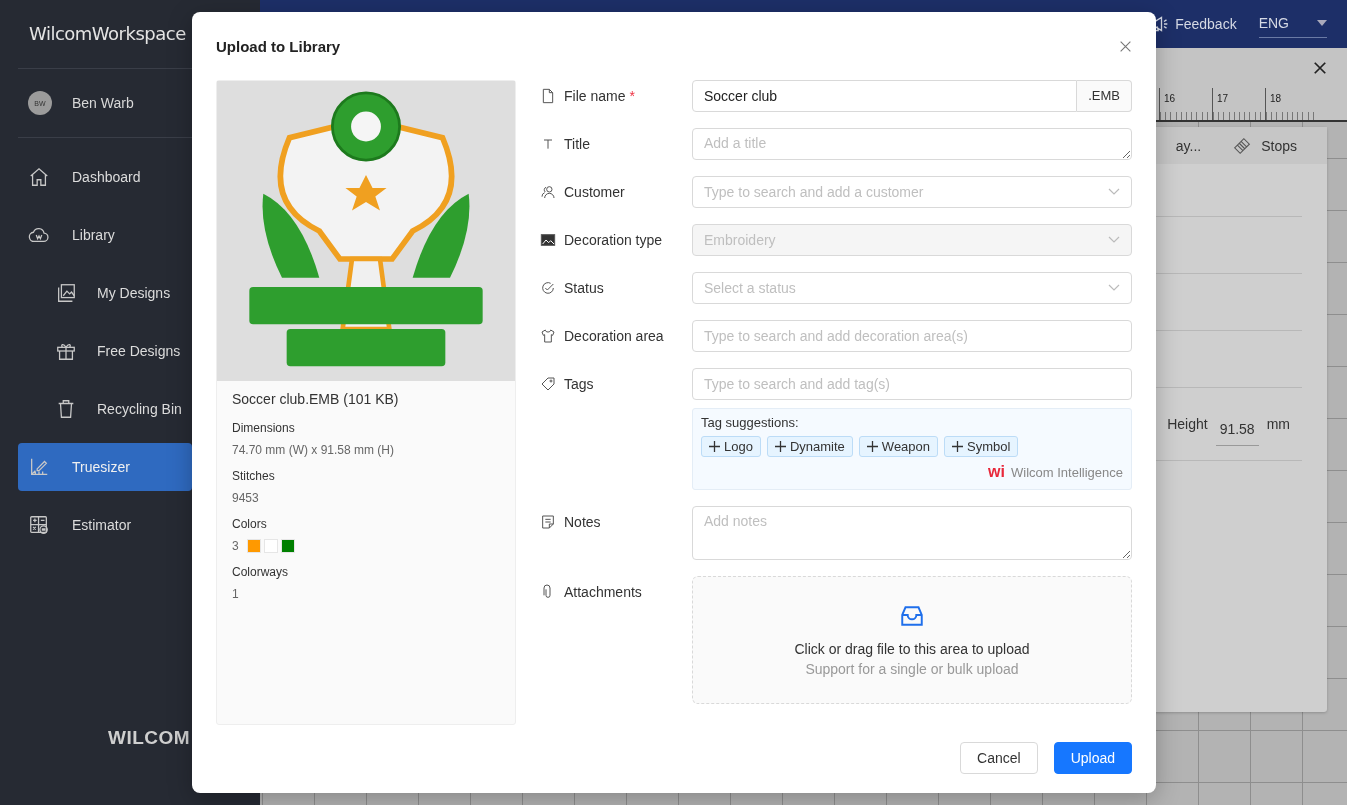  What do you see at coordinates (1292, 24) in the screenshot?
I see `language-select: ENG` at bounding box center [1292, 24].